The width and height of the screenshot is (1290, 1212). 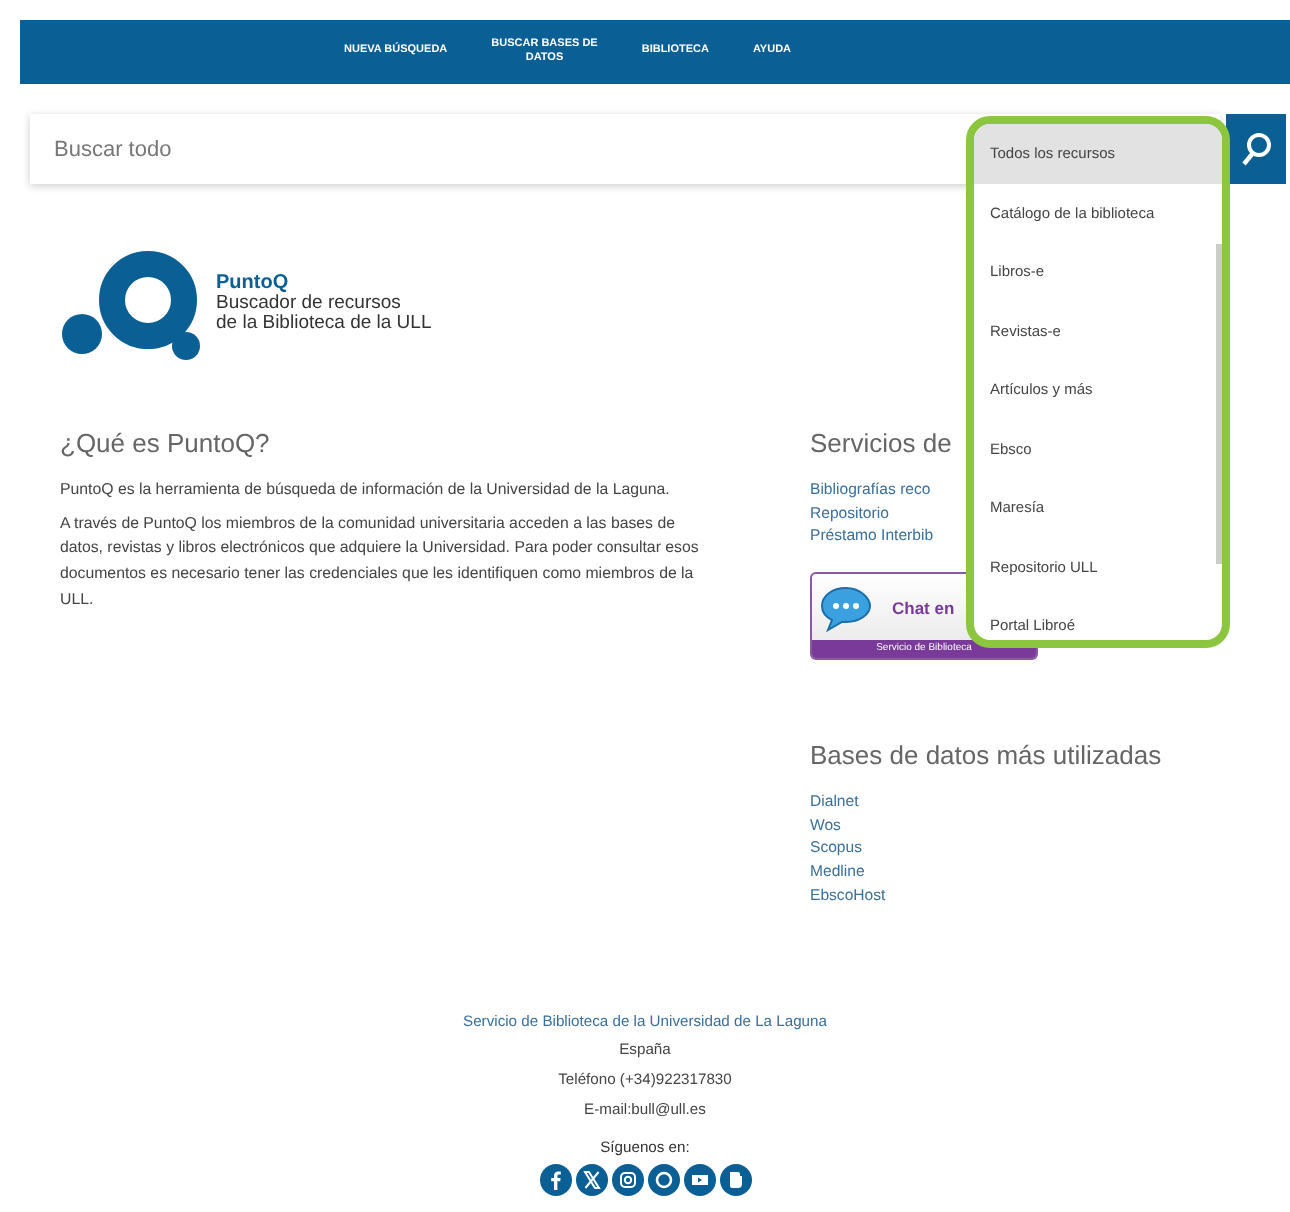 I want to click on search-button, so click(x=1256, y=149).